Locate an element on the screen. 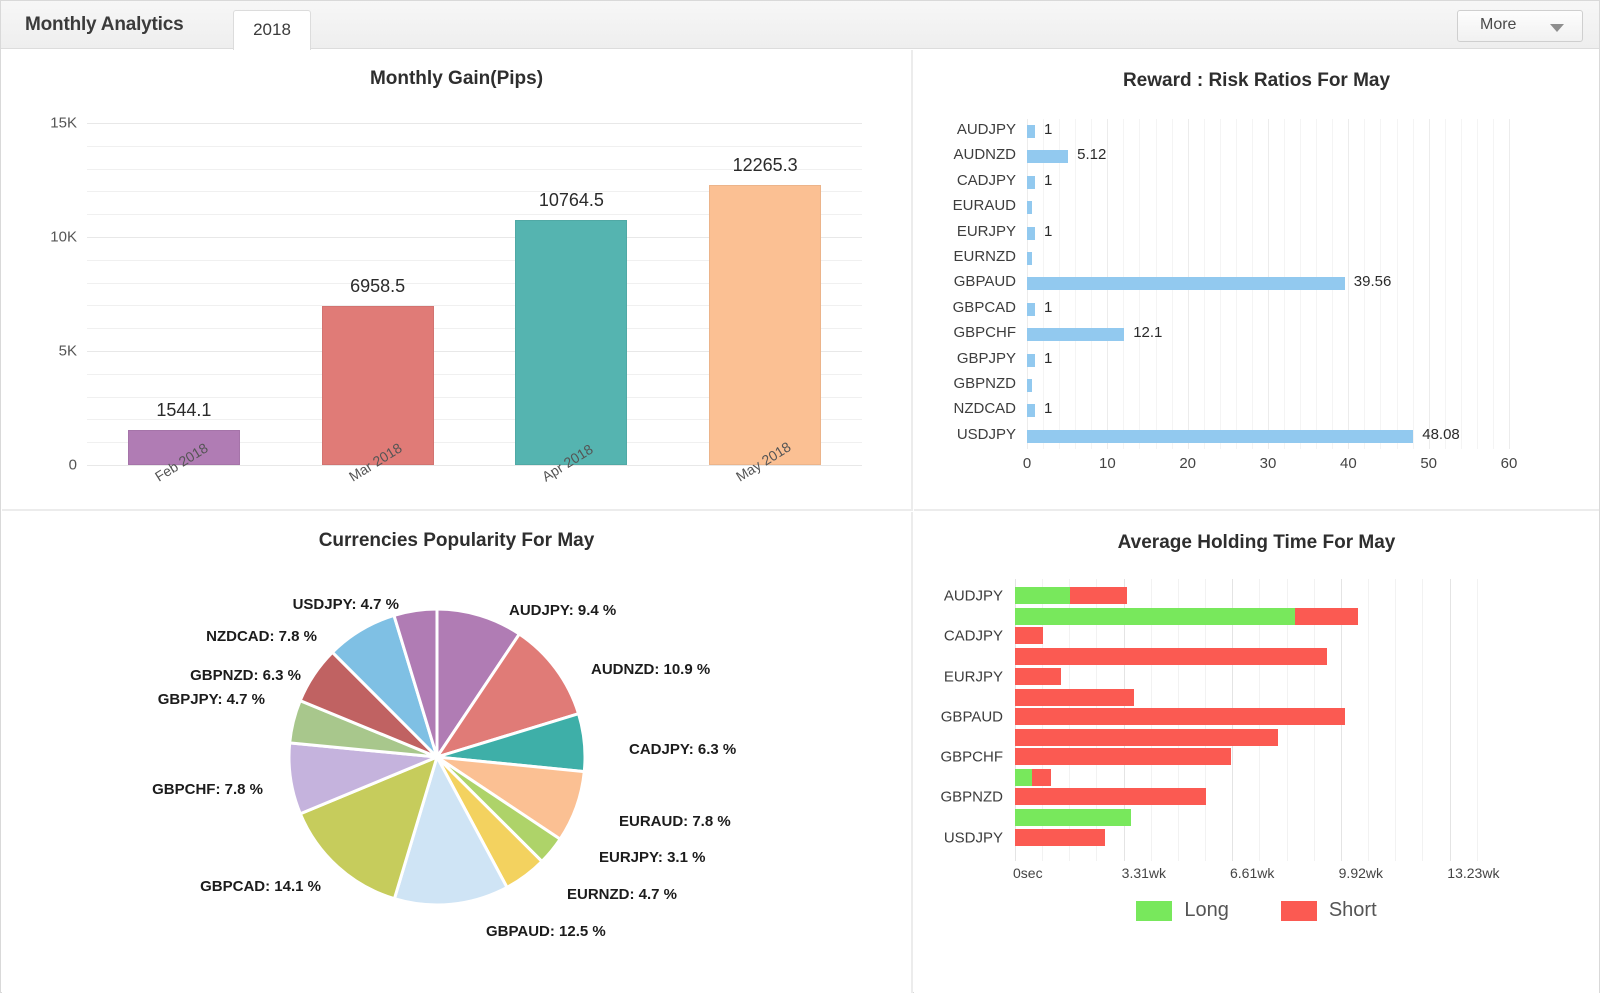 The height and width of the screenshot is (993, 1600). x-axis-tick-label: 20 is located at coordinates (1187, 463).